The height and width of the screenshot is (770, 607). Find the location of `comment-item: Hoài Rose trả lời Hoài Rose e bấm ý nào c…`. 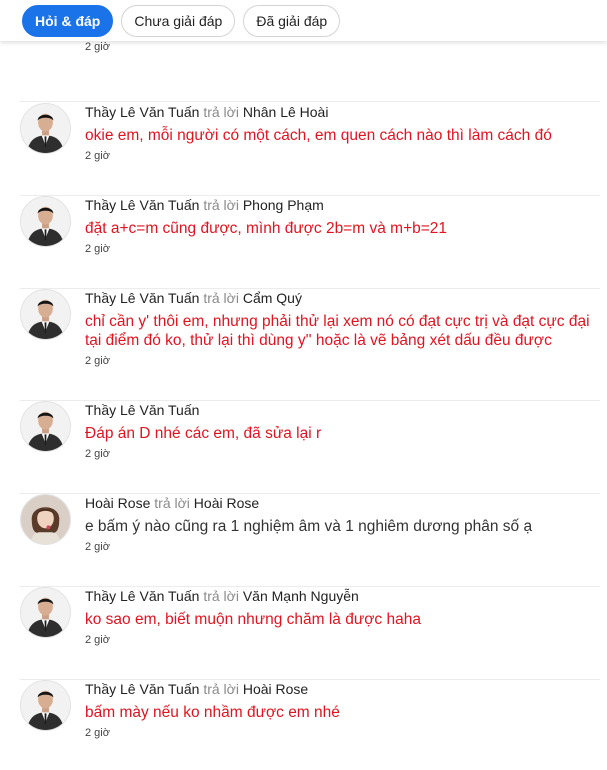

comment-item: Hoài Rose trả lời Hoài Rose e bấm ý nào c… is located at coordinates (310, 540).